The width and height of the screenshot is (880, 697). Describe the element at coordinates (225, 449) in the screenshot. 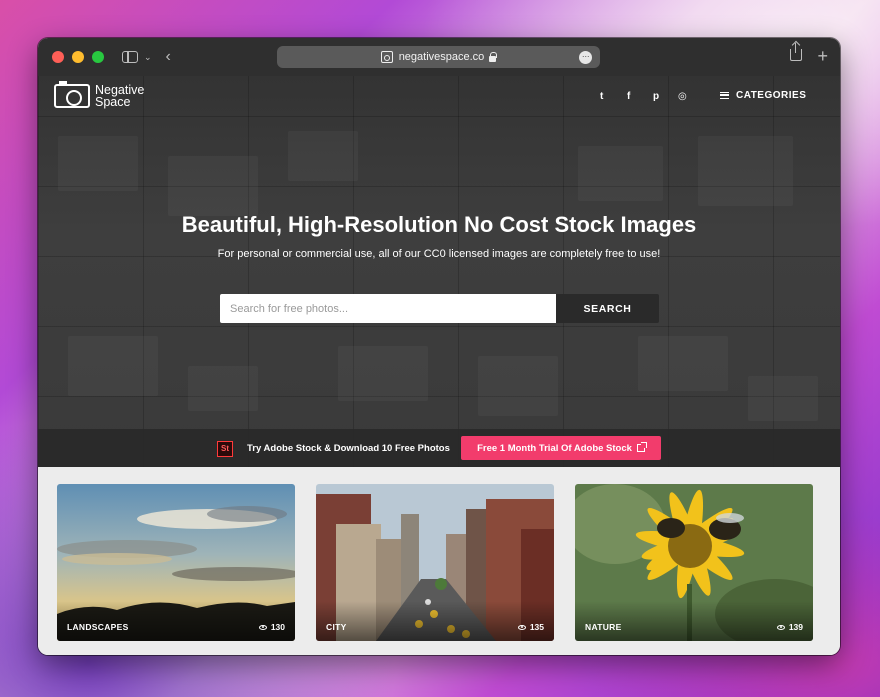

I see `adobe-stock-icon: St` at that location.